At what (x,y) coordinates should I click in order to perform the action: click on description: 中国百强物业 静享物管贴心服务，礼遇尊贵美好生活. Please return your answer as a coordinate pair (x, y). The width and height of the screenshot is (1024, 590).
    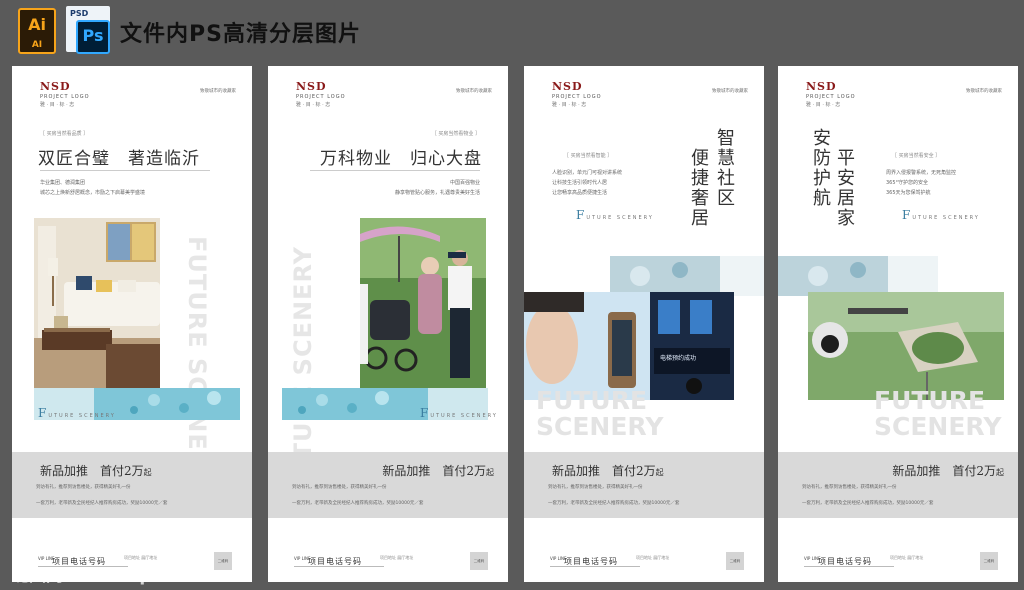
    Looking at the image, I should click on (437, 188).